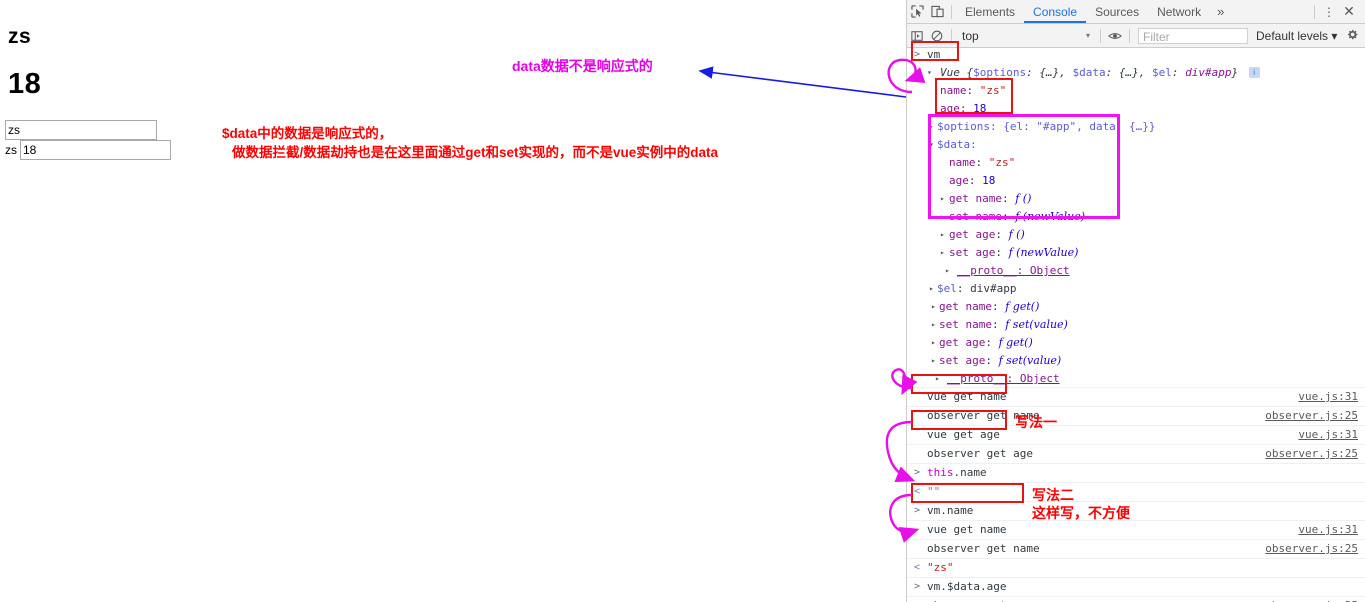  What do you see at coordinates (1136, 253) in the screenshot?
I see `console-data-set-age: ▸ set age: f (newValue)` at bounding box center [1136, 253].